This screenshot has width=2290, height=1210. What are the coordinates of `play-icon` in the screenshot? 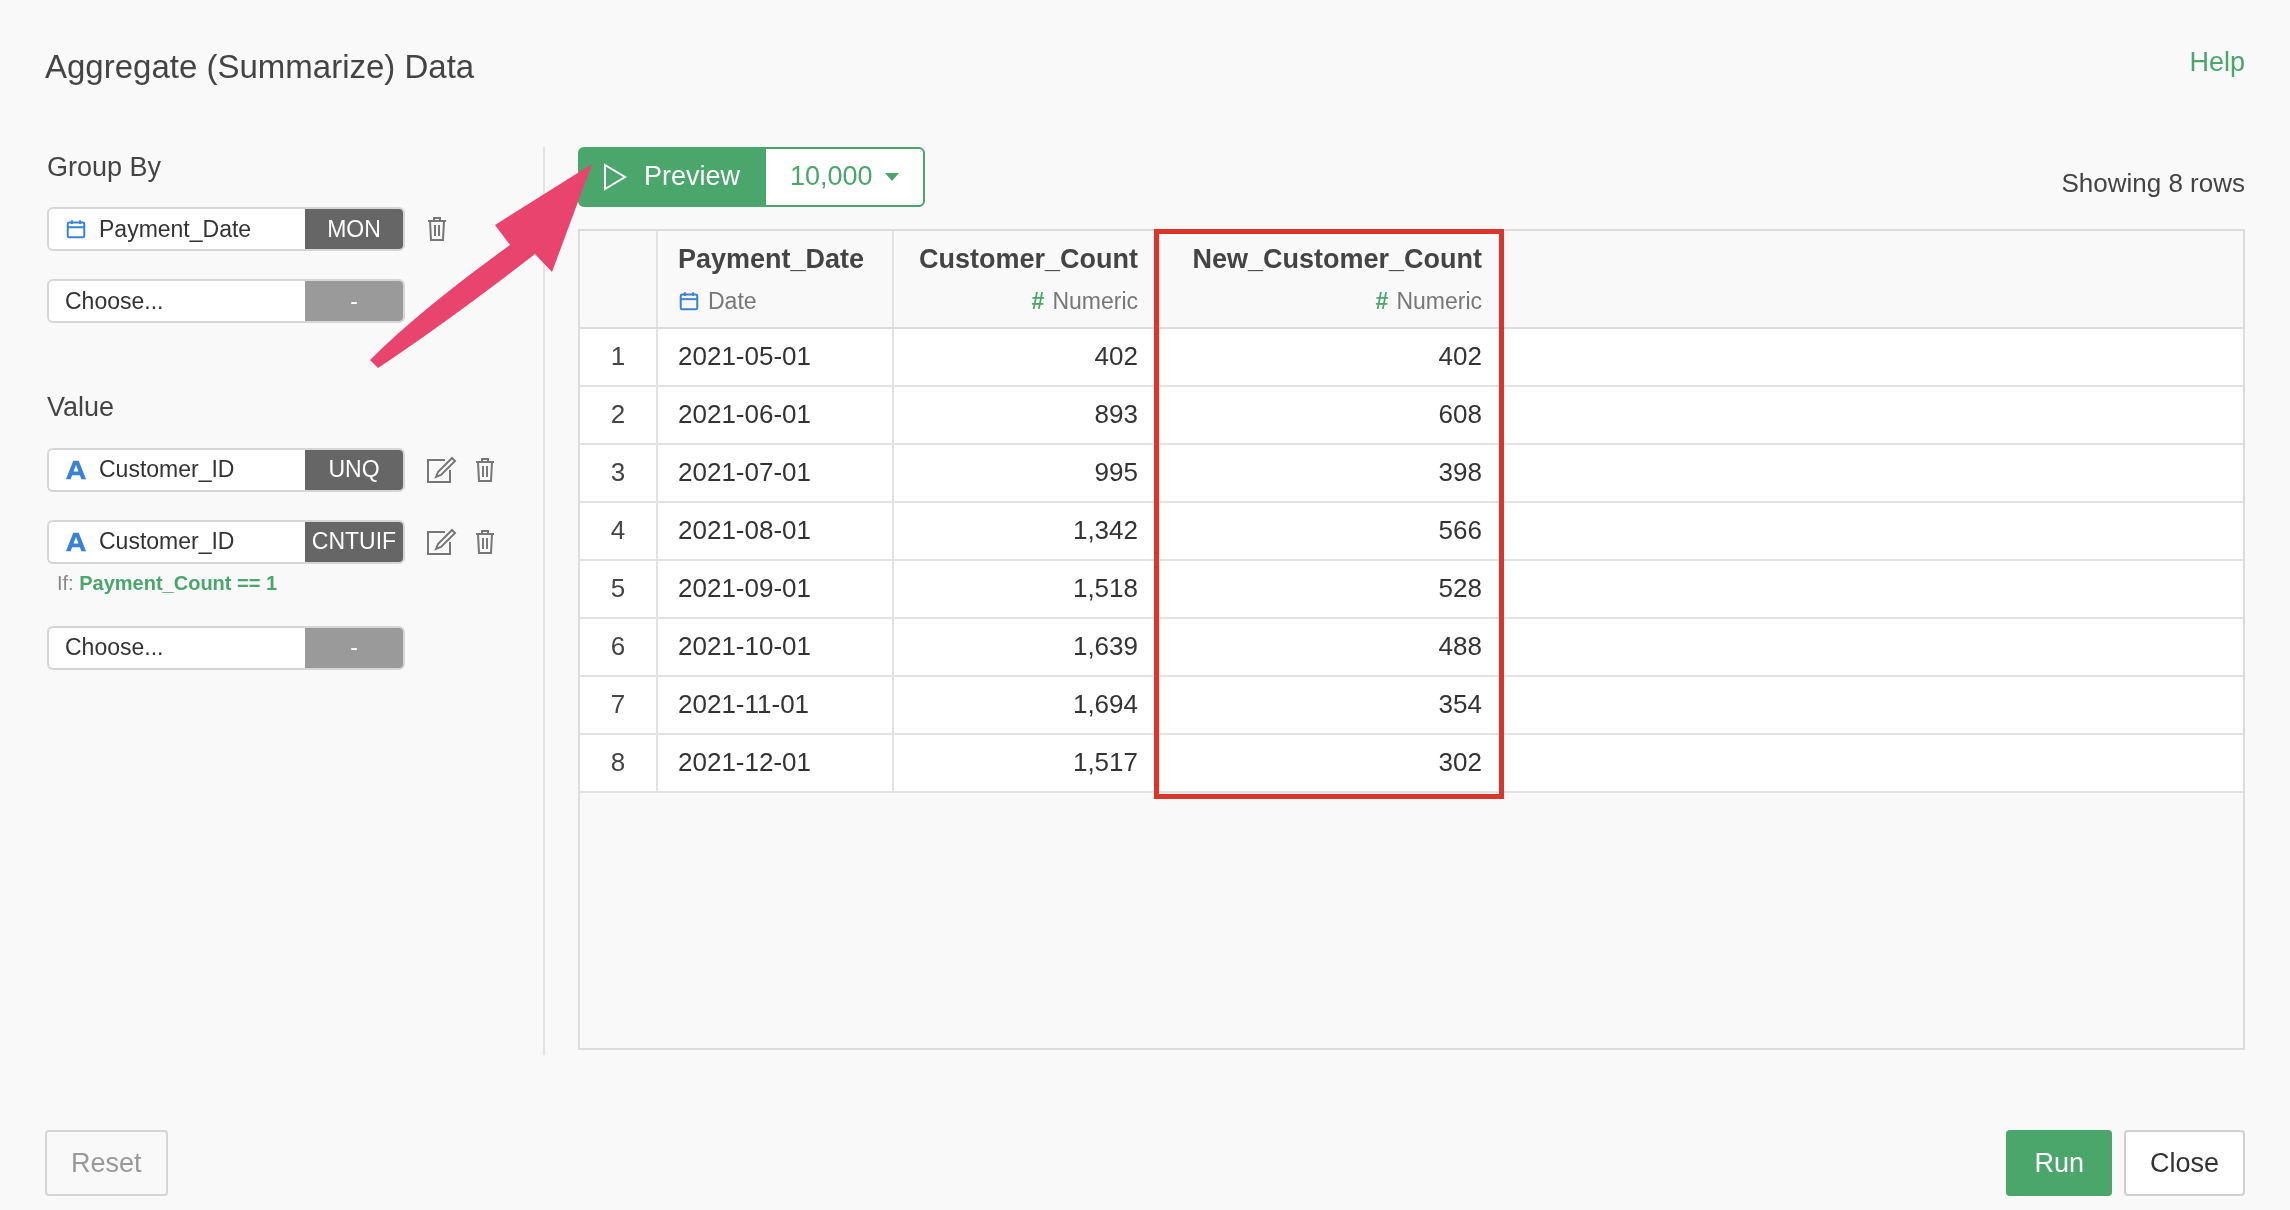 It's located at (615, 176).